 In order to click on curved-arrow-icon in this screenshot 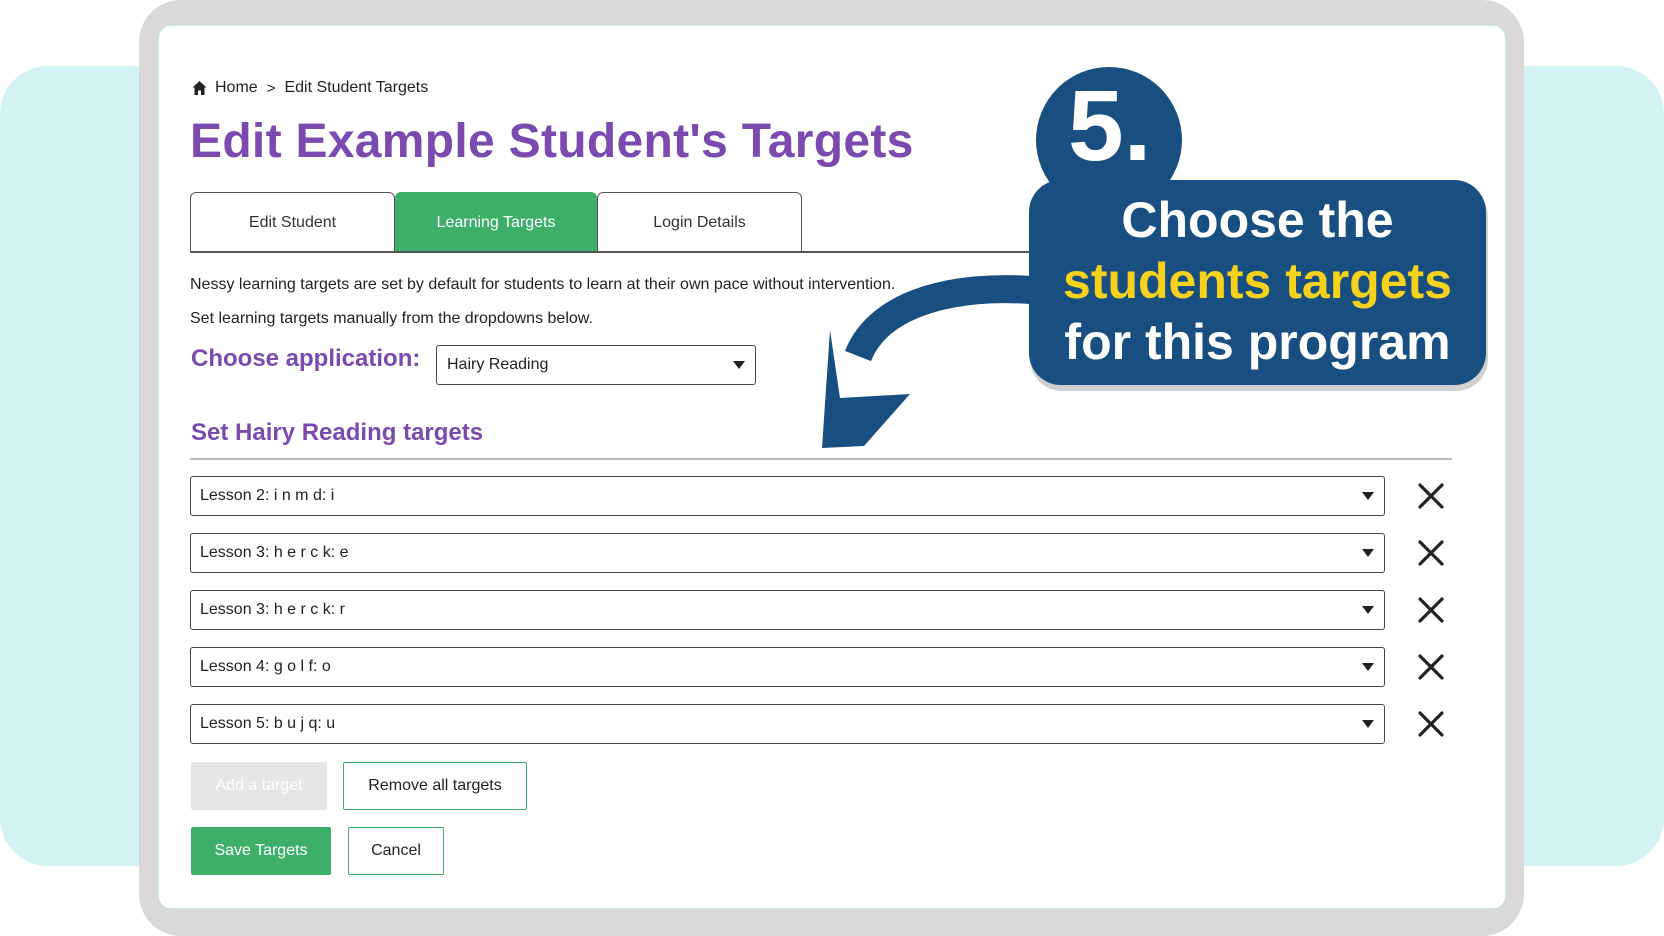, I will do `click(926, 361)`.